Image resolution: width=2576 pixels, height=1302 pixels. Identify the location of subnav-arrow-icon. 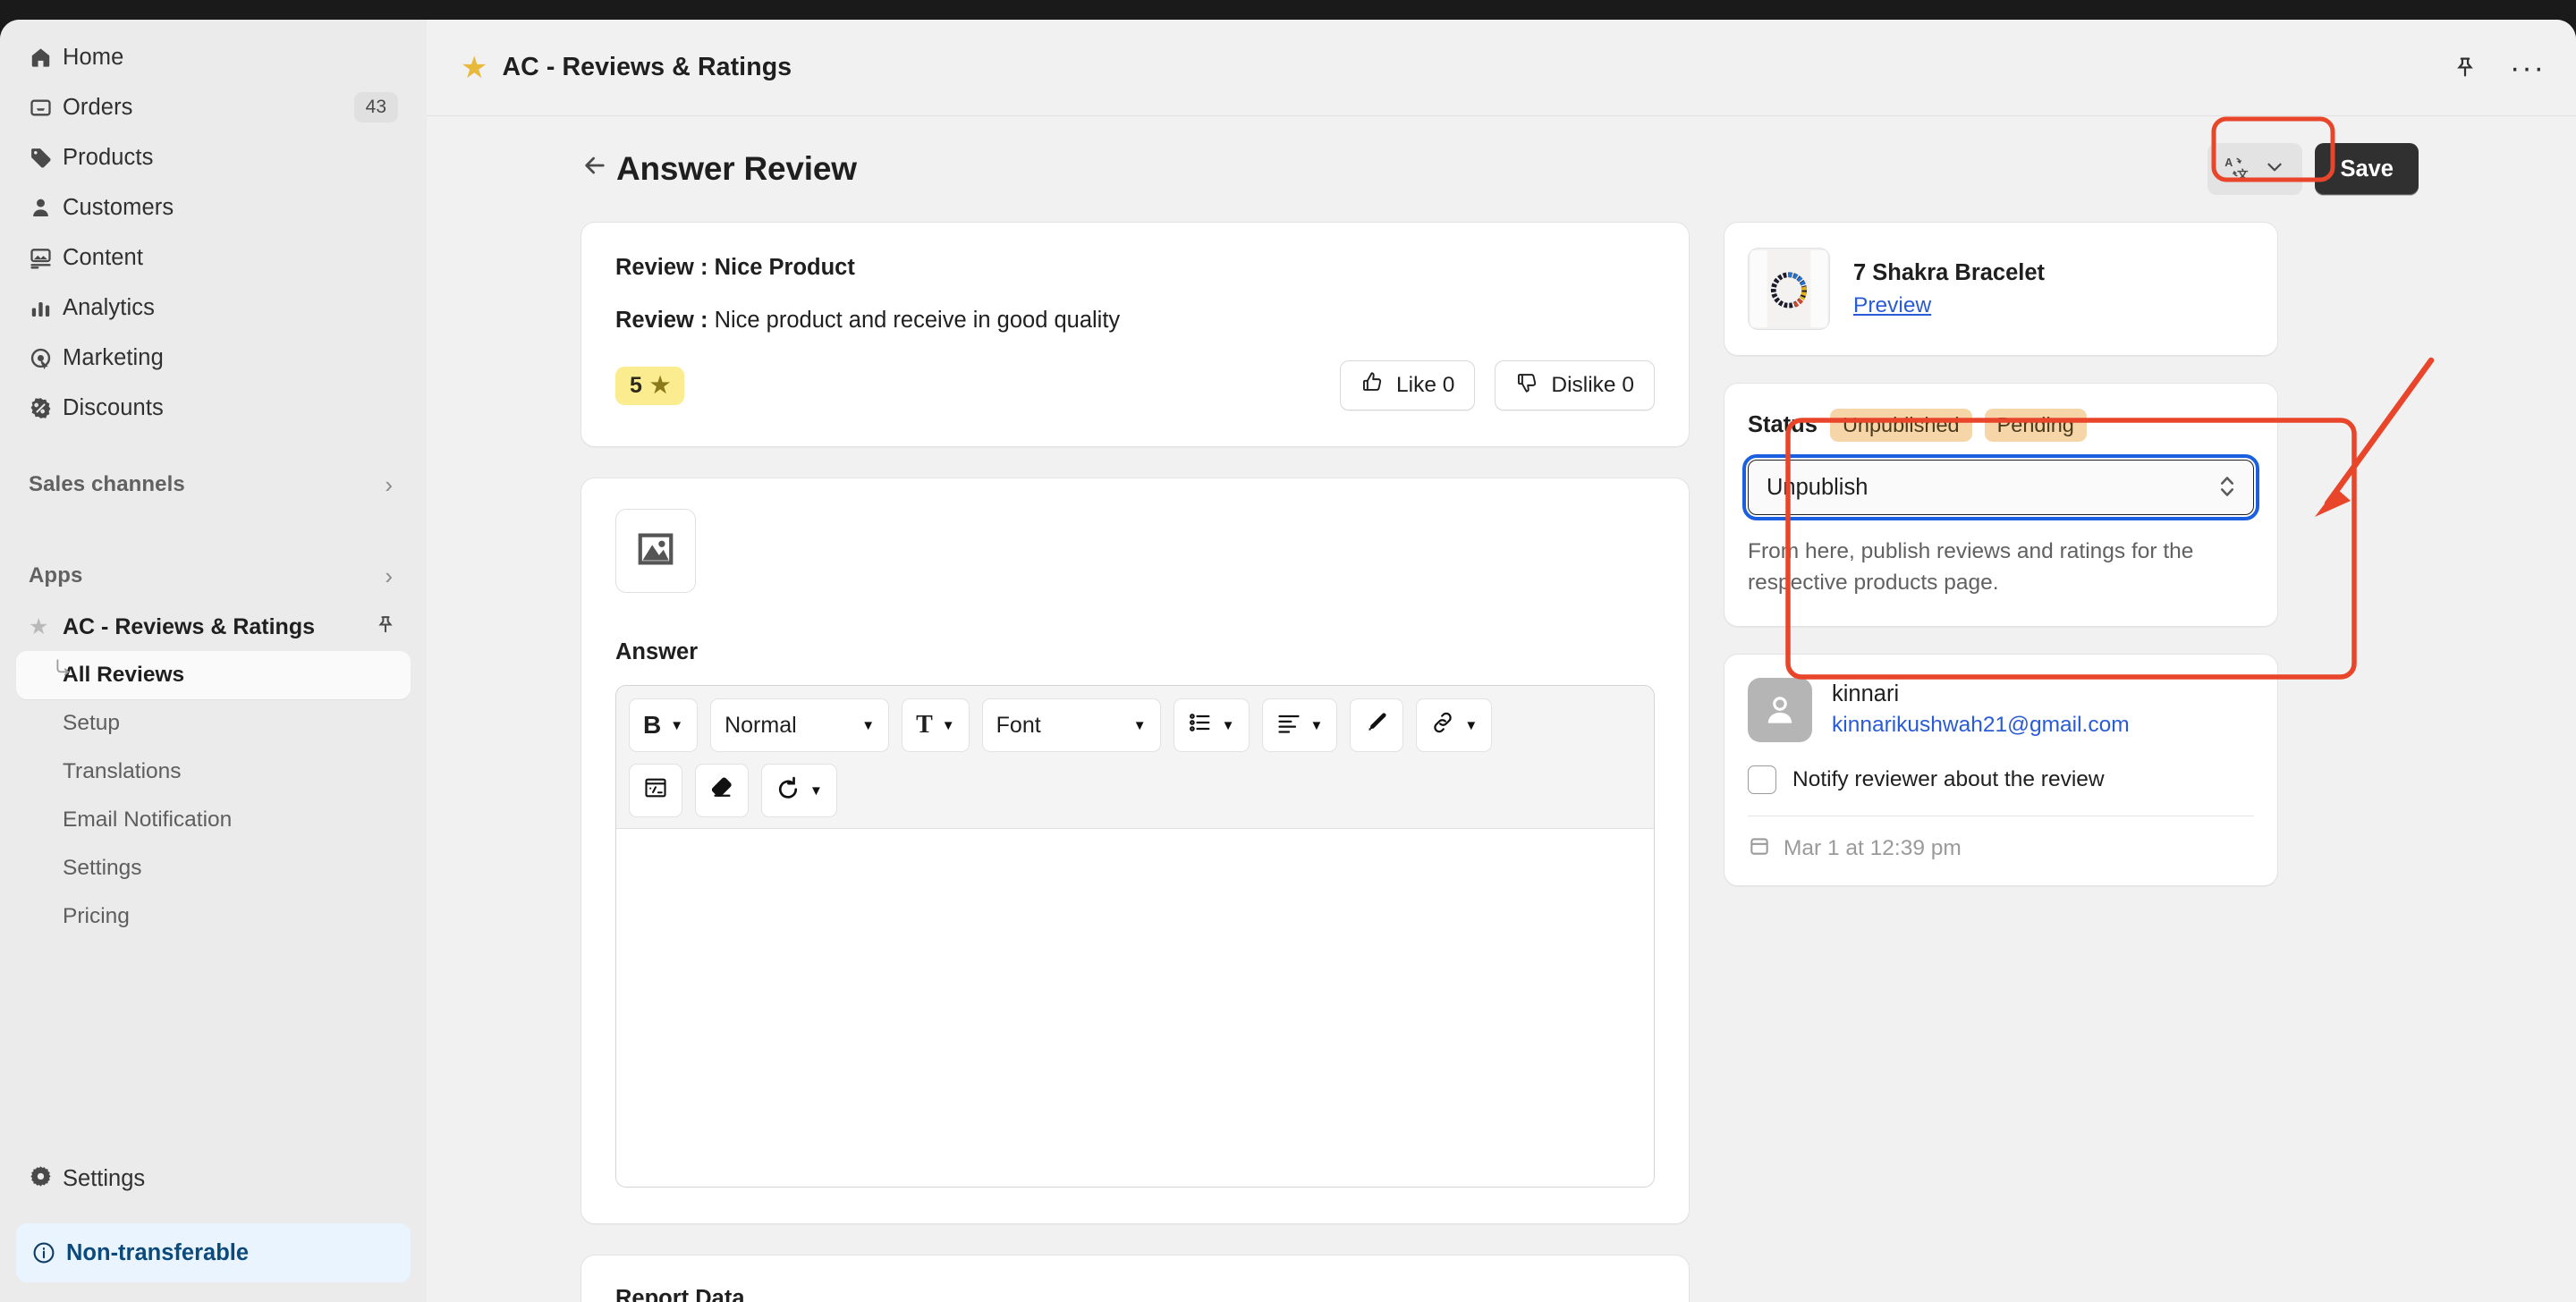
(63, 670).